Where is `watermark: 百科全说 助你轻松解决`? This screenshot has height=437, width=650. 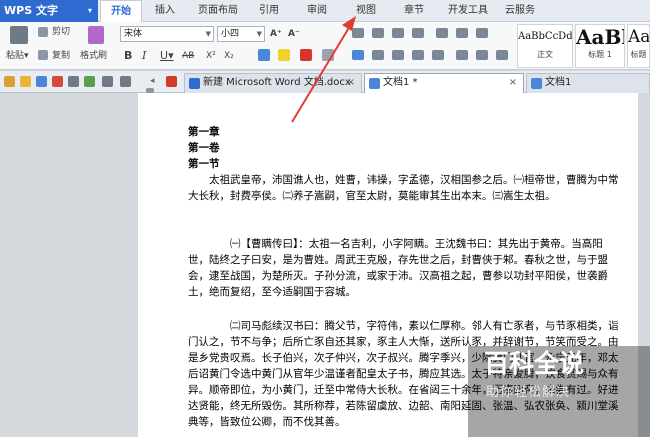 watermark: 百科全说 助你轻松解决 is located at coordinates (559, 391).